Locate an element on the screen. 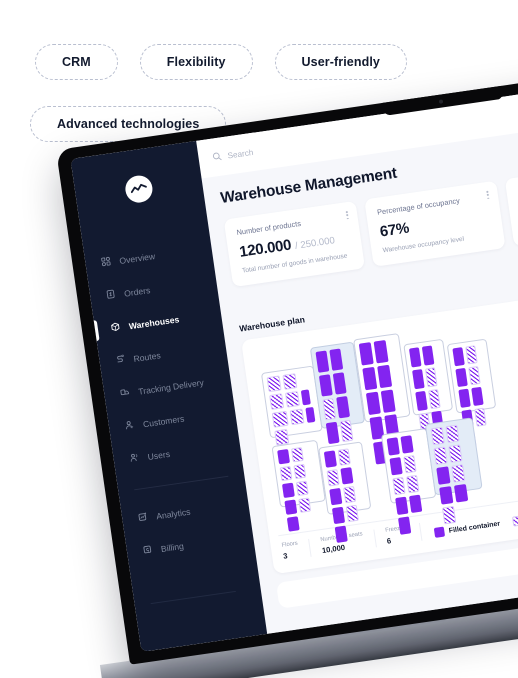 Image resolution: width=518 pixels, height=678 pixels. legend-free-container: Free container is located at coordinates (515, 517).